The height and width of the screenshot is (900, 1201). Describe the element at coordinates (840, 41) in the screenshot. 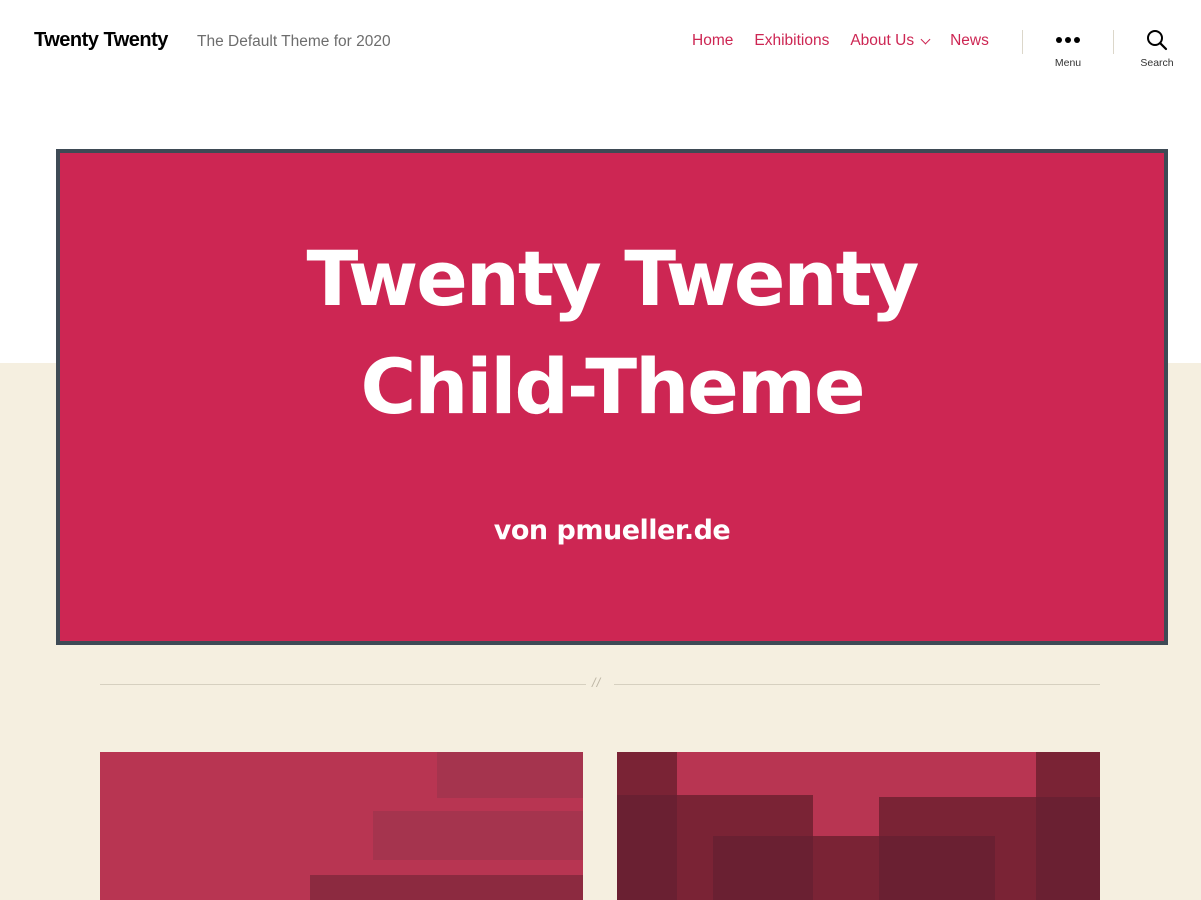

I see `primary-menu: Home Exhibitions About Us News` at that location.